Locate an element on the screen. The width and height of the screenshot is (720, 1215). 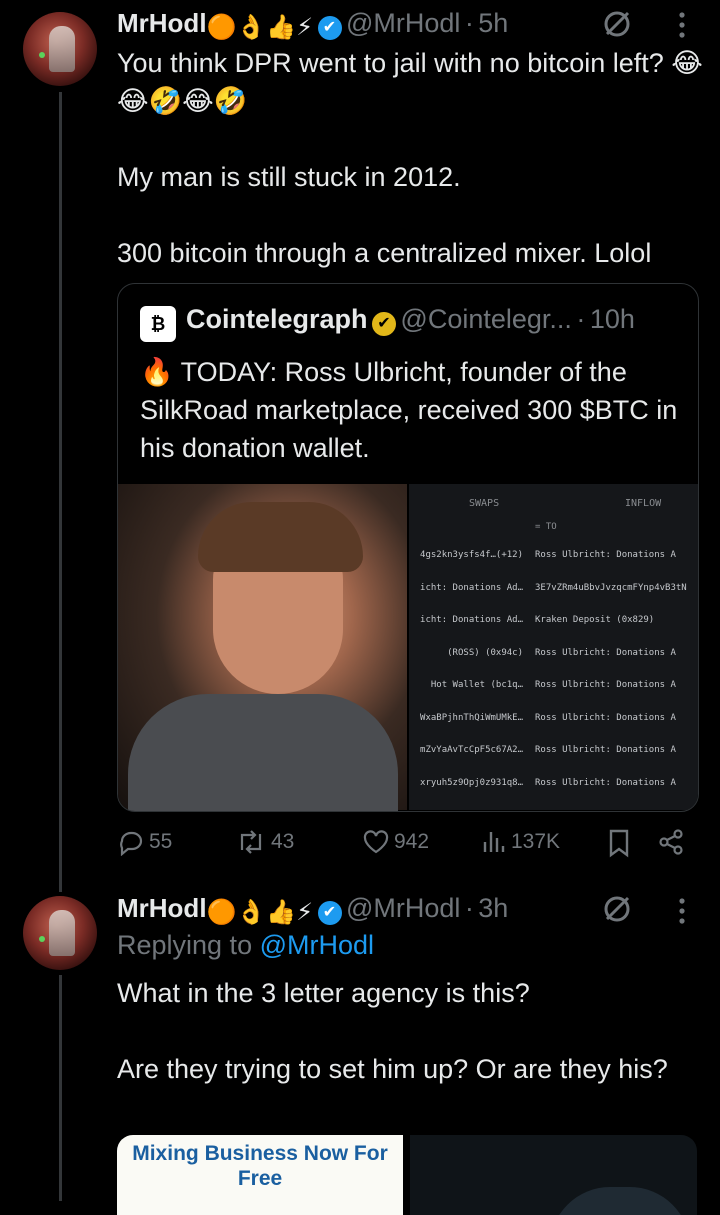
replying-to: Replying to @MrHodl is located at coordinates (245, 945).